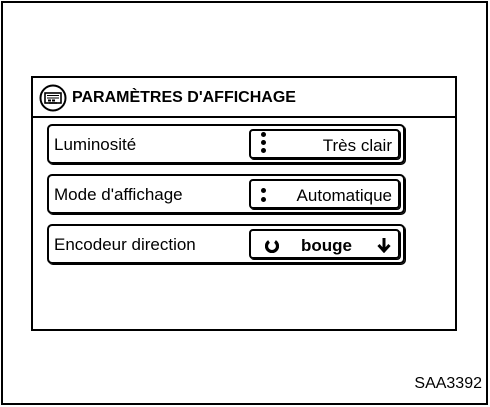 The image size is (490, 407). I want to click on encoder-direction-value: bouge, so click(326, 245).